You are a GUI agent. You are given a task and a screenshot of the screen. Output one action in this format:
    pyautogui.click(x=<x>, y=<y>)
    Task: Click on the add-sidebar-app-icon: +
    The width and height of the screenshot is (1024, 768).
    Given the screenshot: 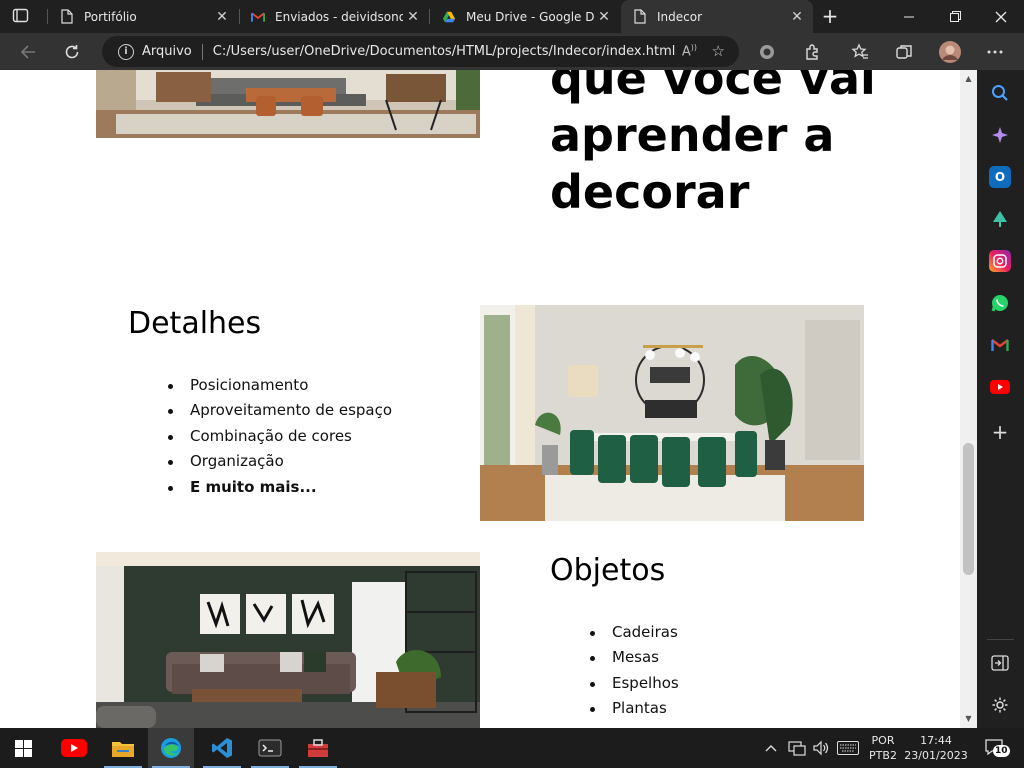 What is the action you would take?
    pyautogui.click(x=1000, y=432)
    